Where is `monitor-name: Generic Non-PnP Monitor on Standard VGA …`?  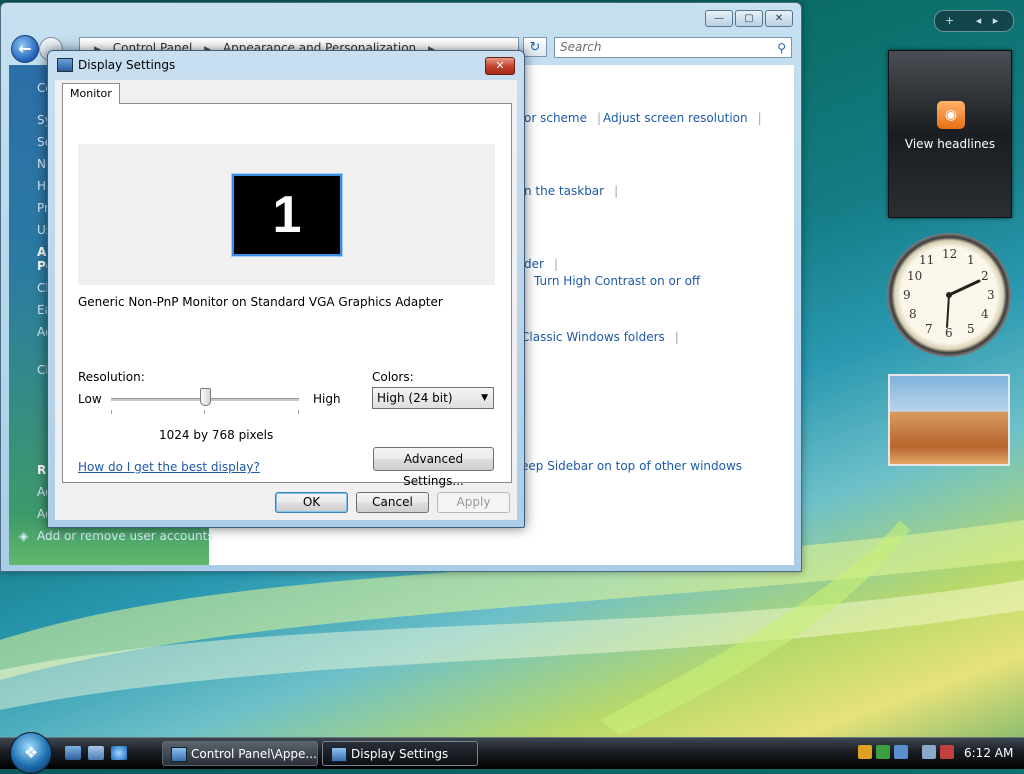
monitor-name: Generic Non-PnP Monitor on Standard VGA … is located at coordinates (260, 302).